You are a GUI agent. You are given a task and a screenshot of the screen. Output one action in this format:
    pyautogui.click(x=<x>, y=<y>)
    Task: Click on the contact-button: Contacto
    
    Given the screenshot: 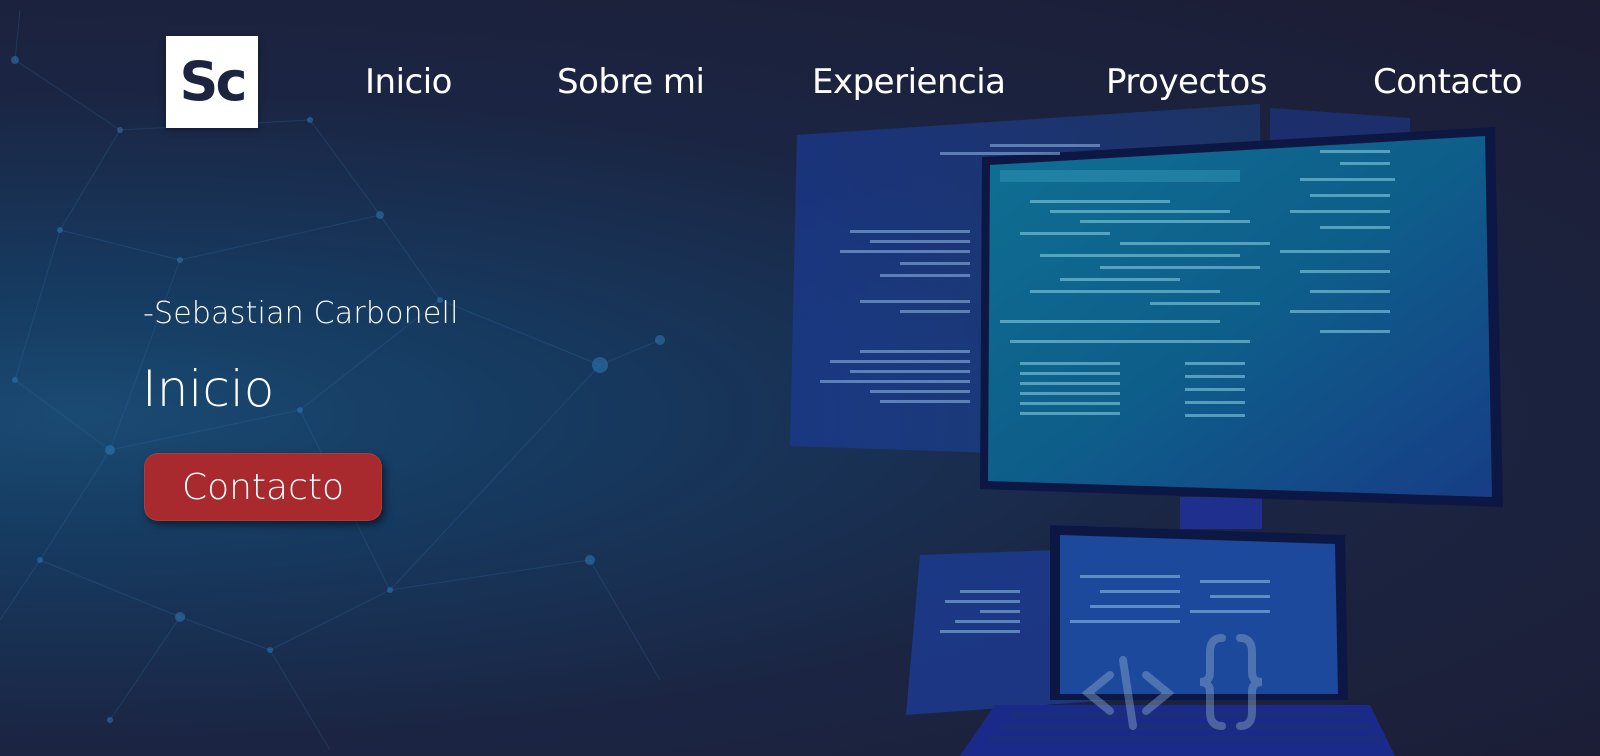 What is the action you would take?
    pyautogui.click(x=263, y=487)
    